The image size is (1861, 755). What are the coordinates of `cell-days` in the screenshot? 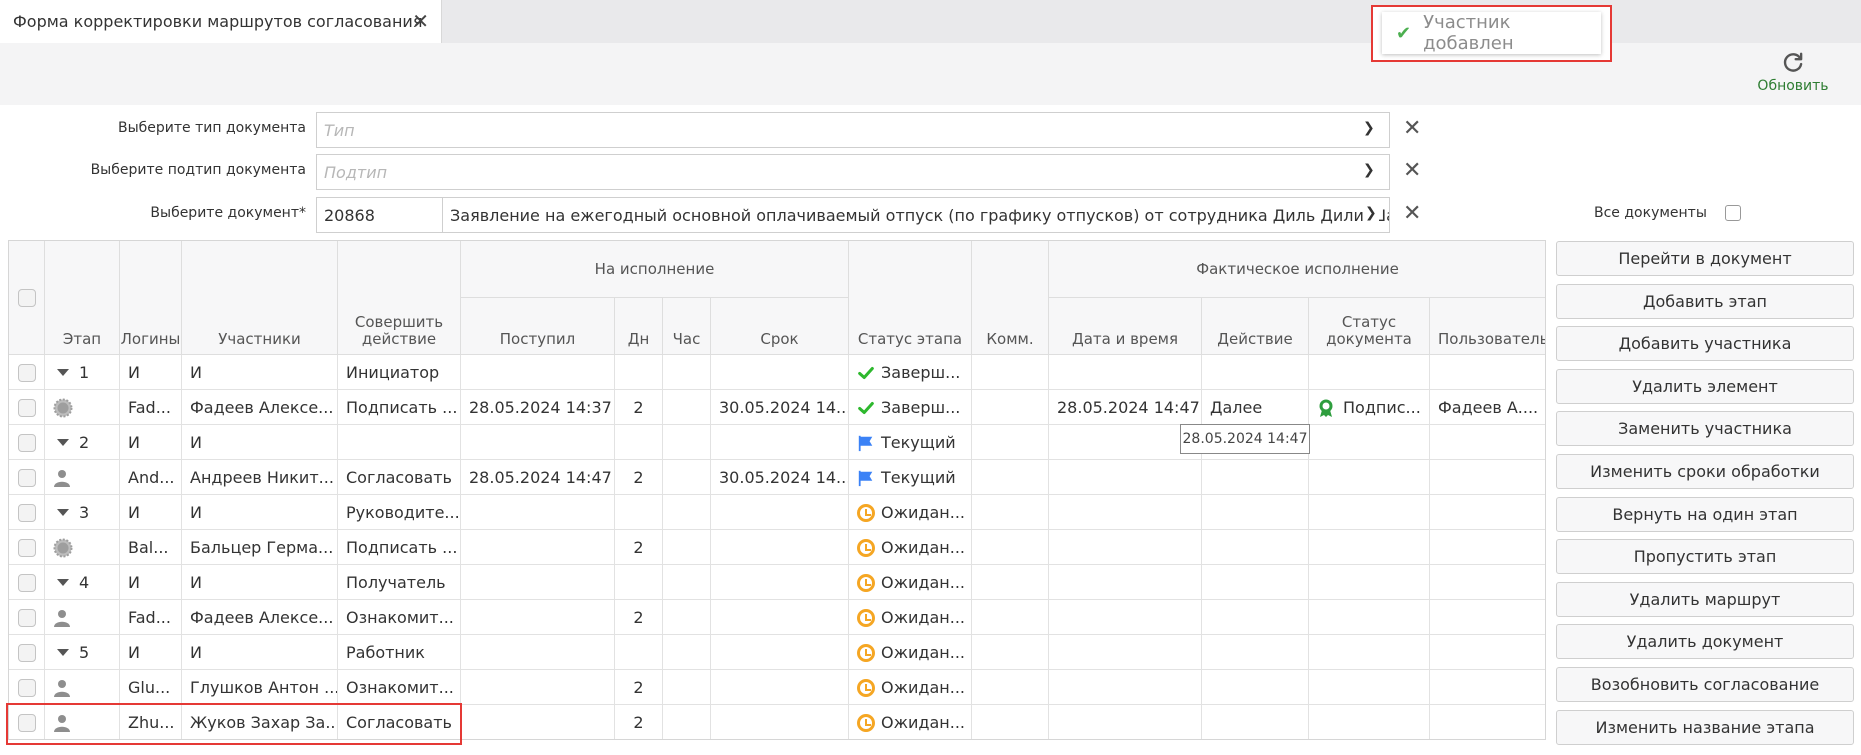 It's located at (639, 582).